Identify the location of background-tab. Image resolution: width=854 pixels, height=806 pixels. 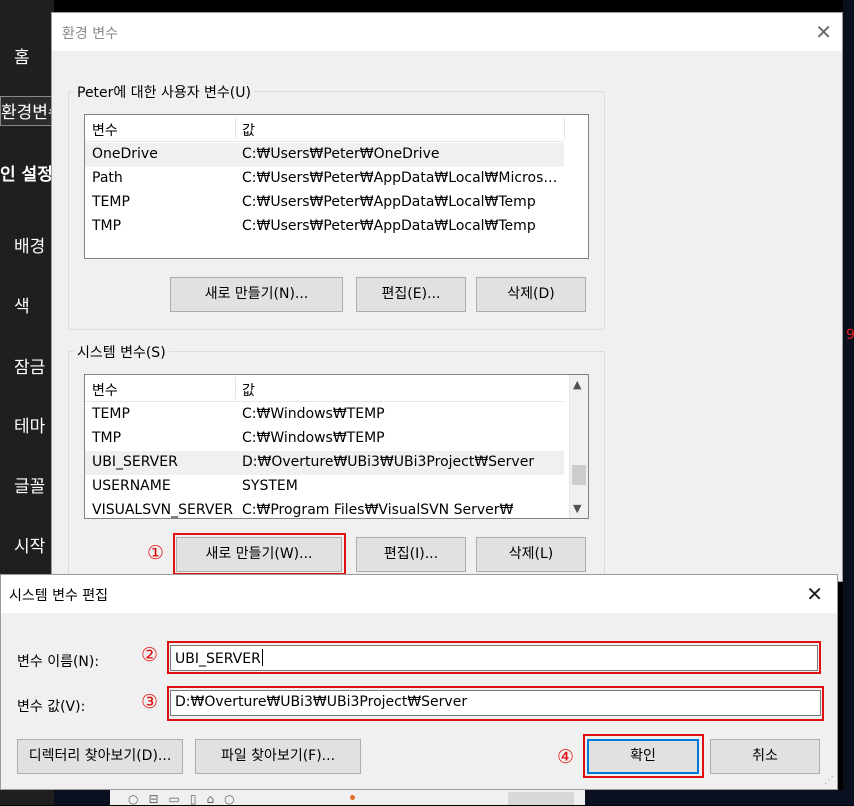
(541, 798).